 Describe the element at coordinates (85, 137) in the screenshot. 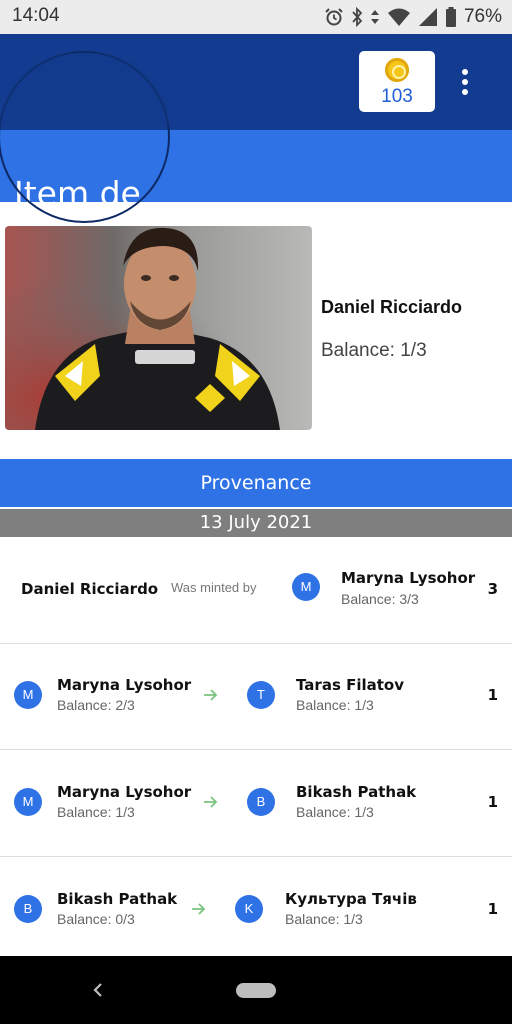

I see `touch-ripple-overlay` at that location.